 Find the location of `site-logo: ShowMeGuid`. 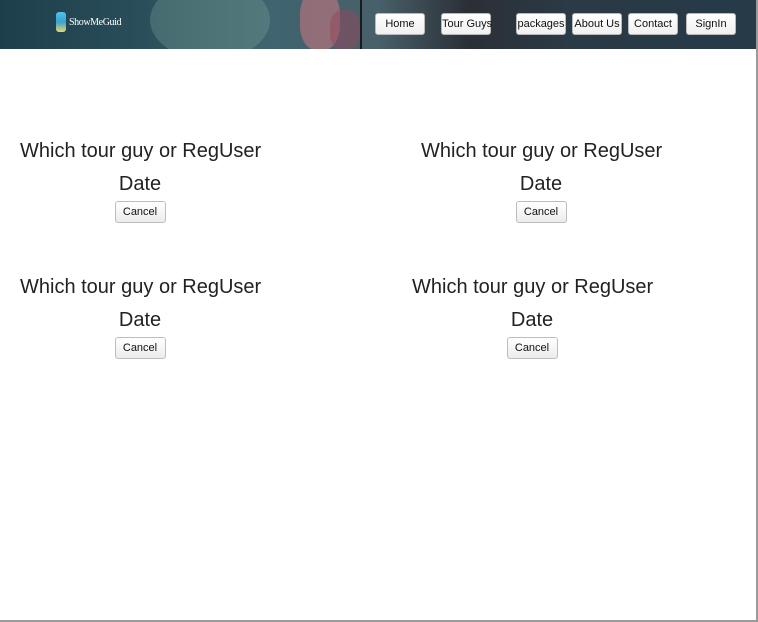

site-logo: ShowMeGuid is located at coordinates (89, 22).